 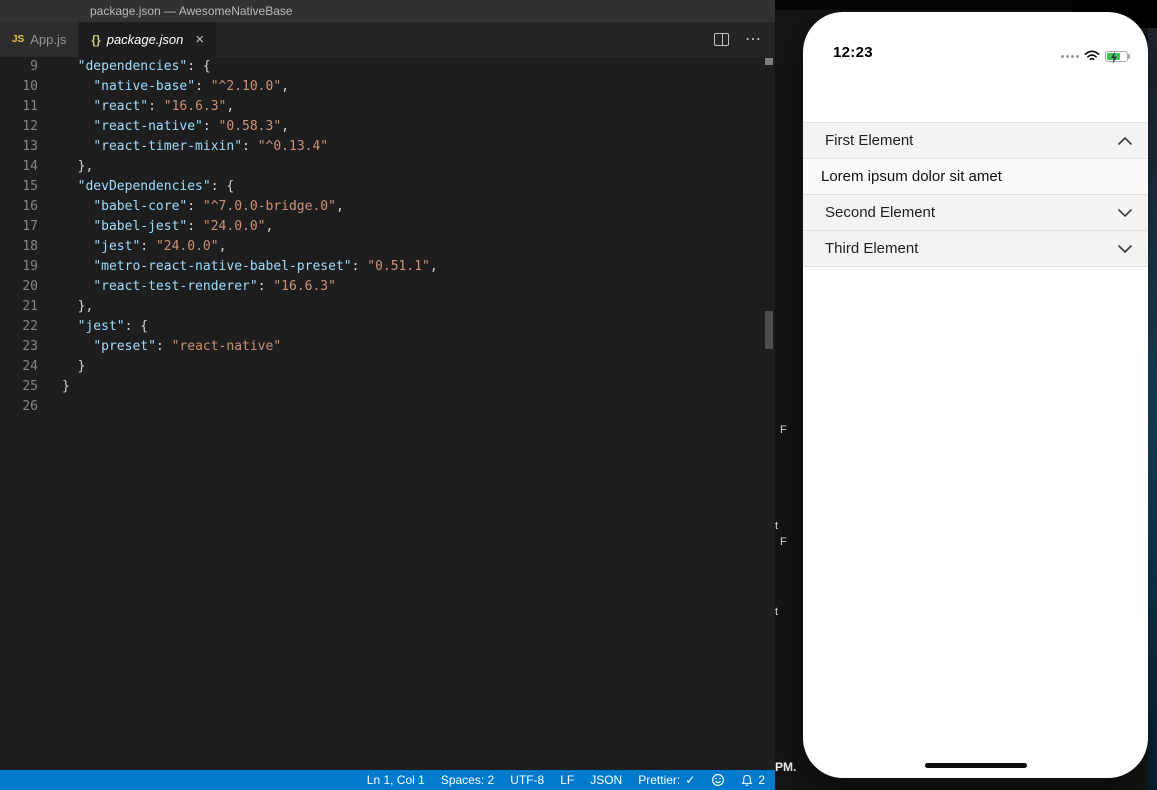 I want to click on code-line: 11 "react": "16.6.3",, so click(x=387, y=107).